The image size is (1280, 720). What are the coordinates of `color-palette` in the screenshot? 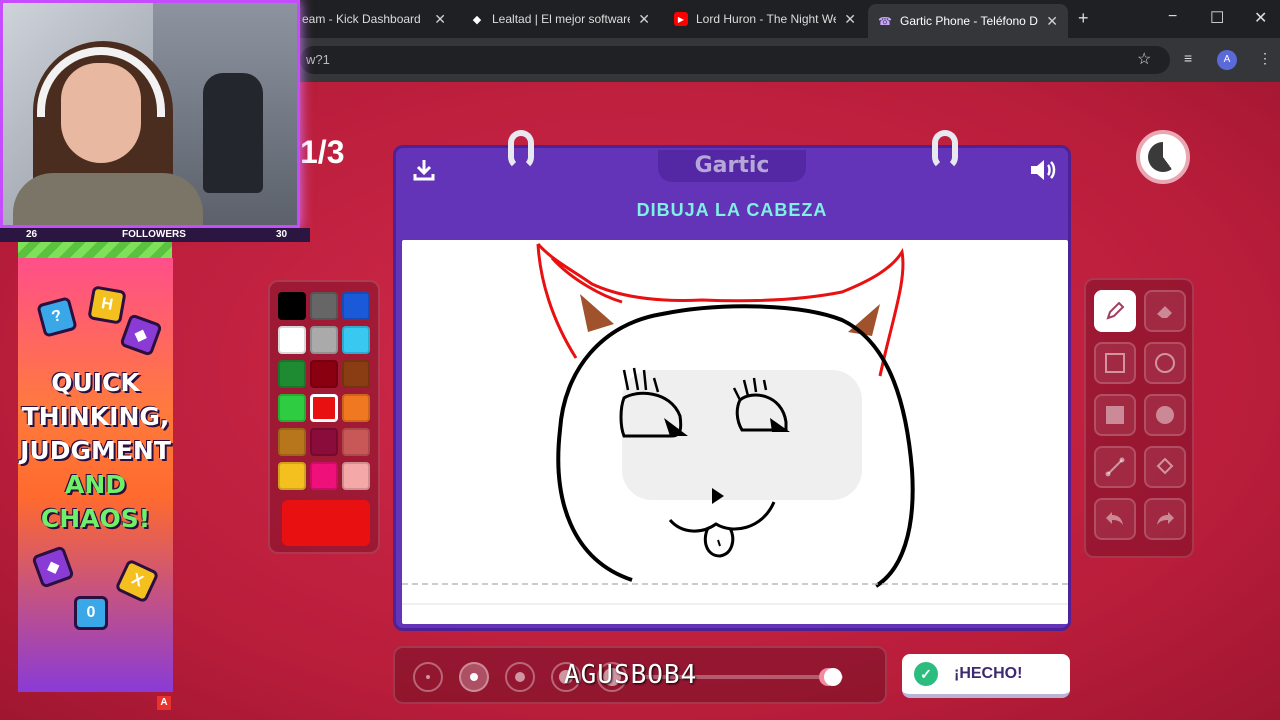 It's located at (324, 417).